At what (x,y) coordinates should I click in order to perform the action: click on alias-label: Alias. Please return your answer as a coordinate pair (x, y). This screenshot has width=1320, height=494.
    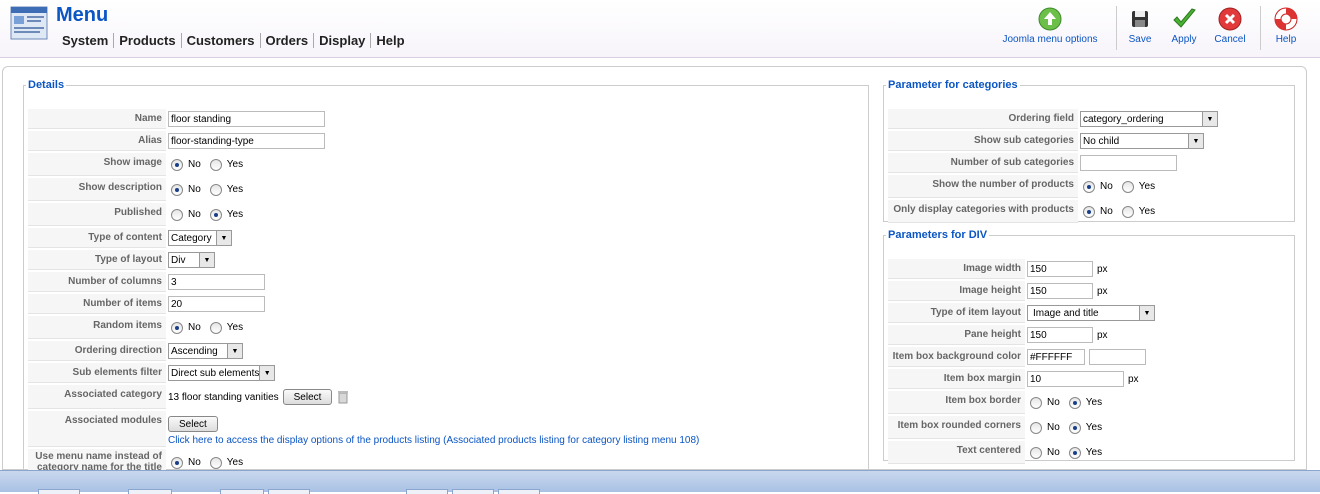
    Looking at the image, I should click on (97, 141).